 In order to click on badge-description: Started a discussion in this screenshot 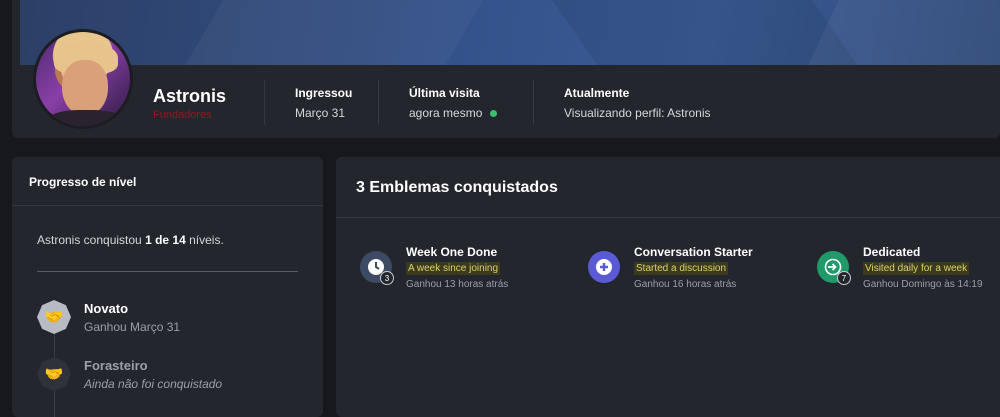, I will do `click(681, 268)`.